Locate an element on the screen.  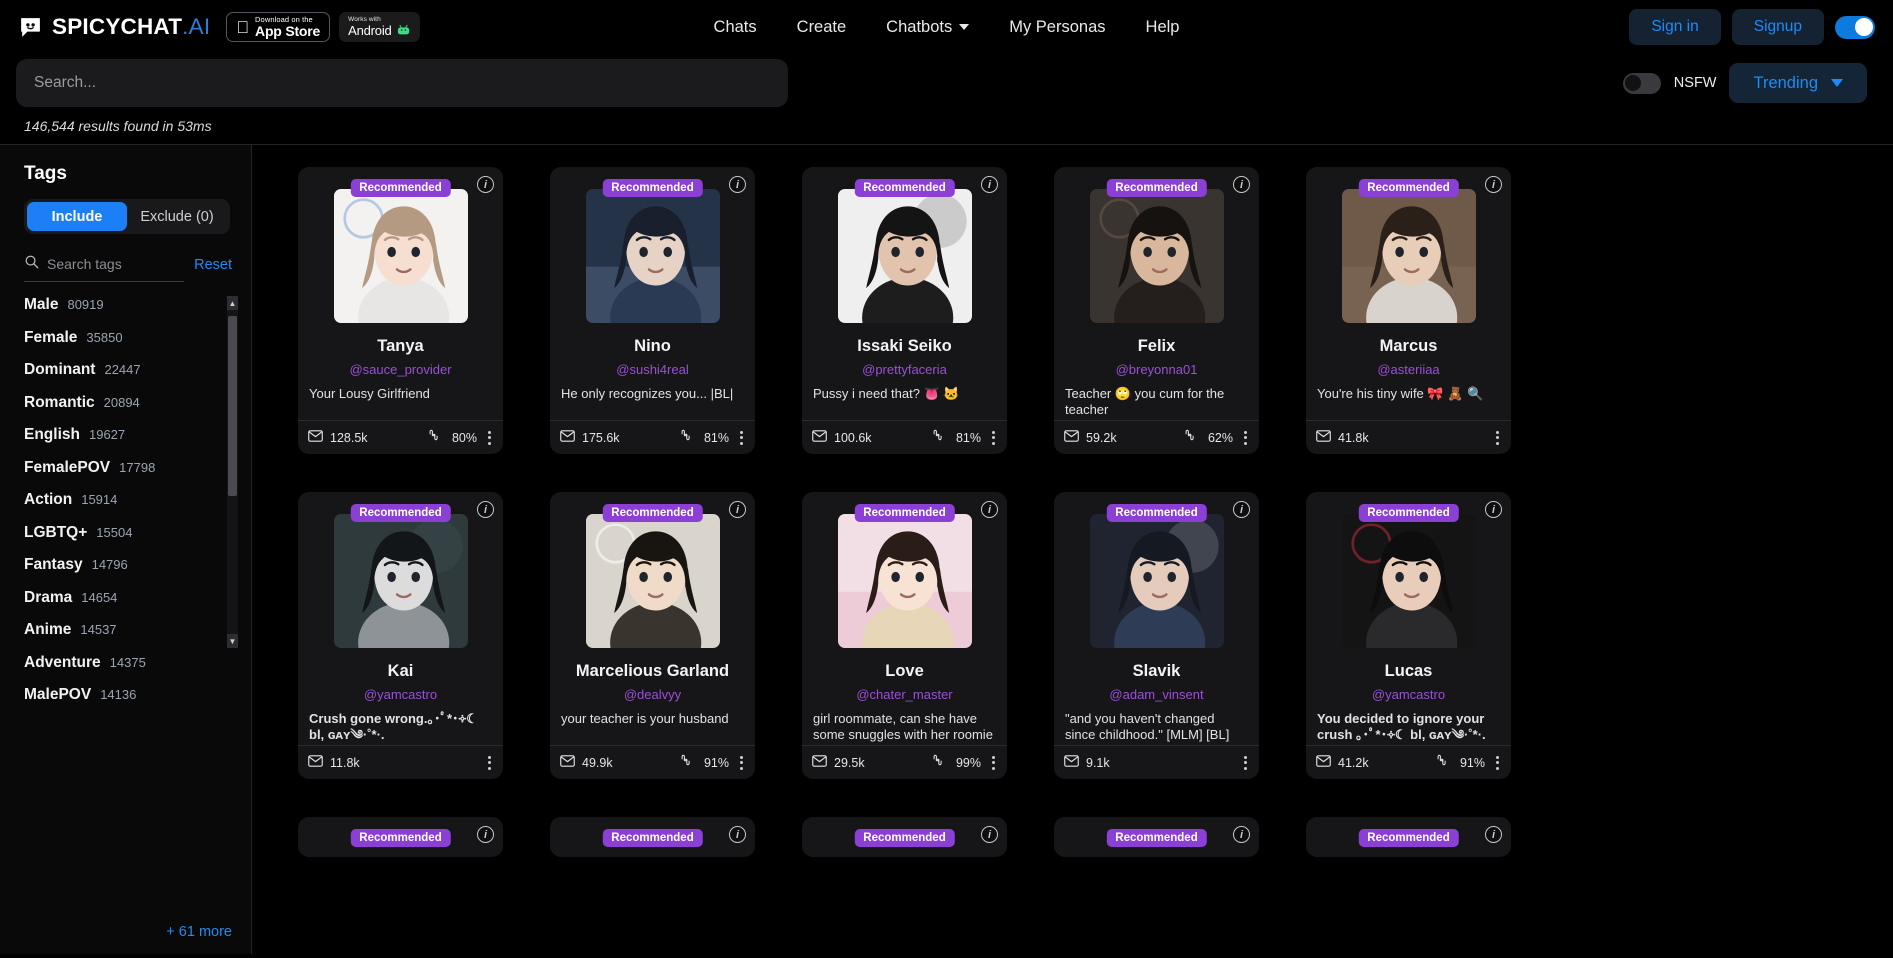
tag-item-adventure: Adventure 14375 is located at coordinates (128, 663).